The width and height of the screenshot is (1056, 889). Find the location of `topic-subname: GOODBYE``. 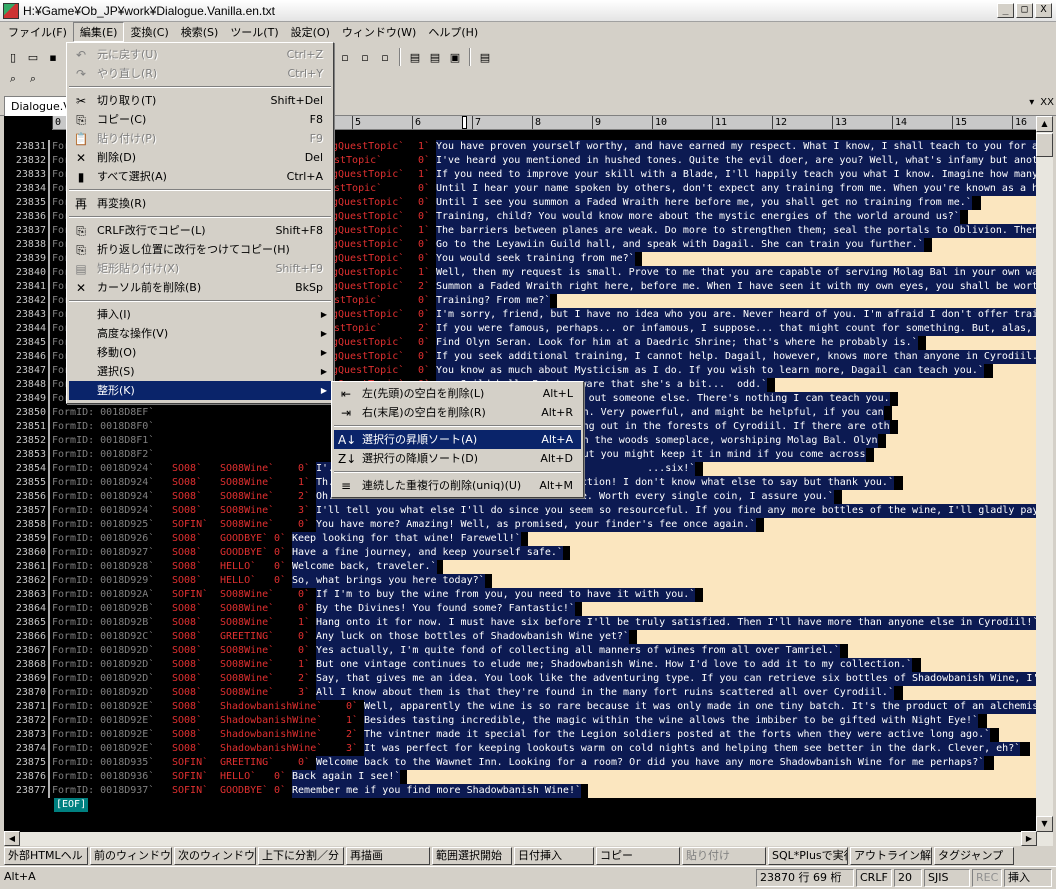

topic-subname: GOODBYE` is located at coordinates (244, 538).